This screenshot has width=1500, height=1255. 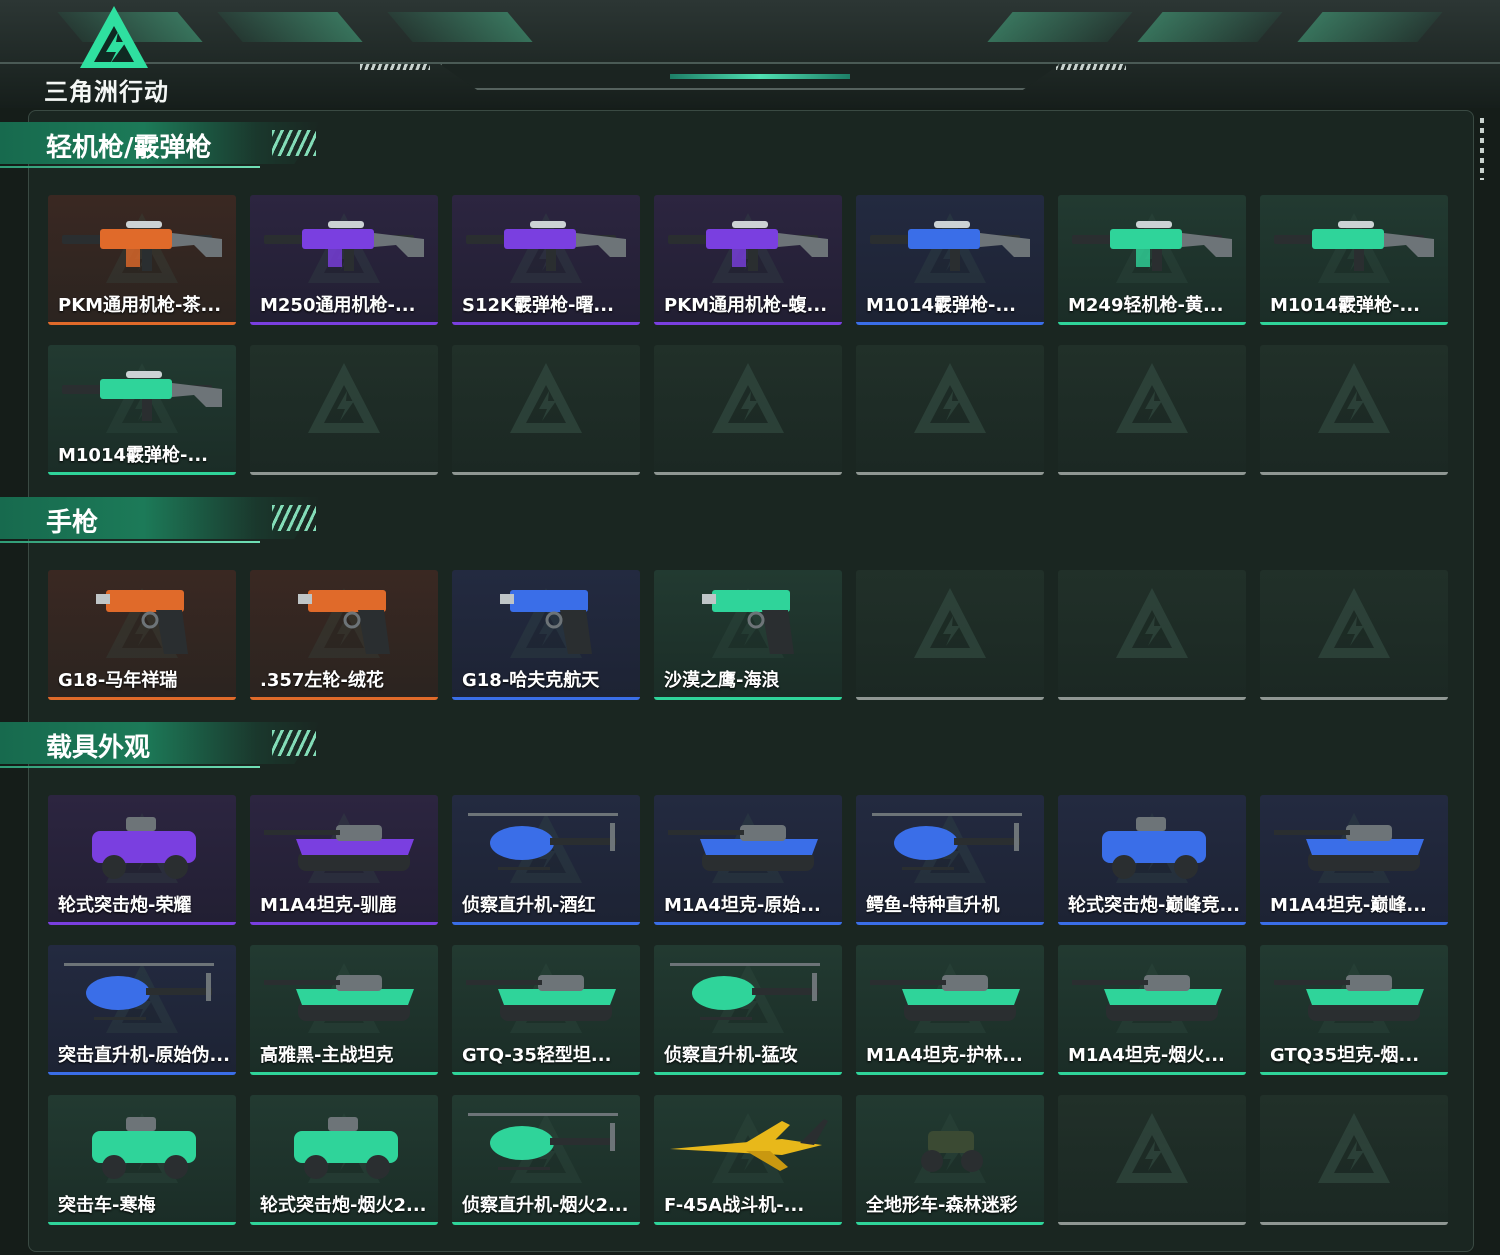 I want to click on item-label: 突击车-寒梅, so click(x=107, y=1205).